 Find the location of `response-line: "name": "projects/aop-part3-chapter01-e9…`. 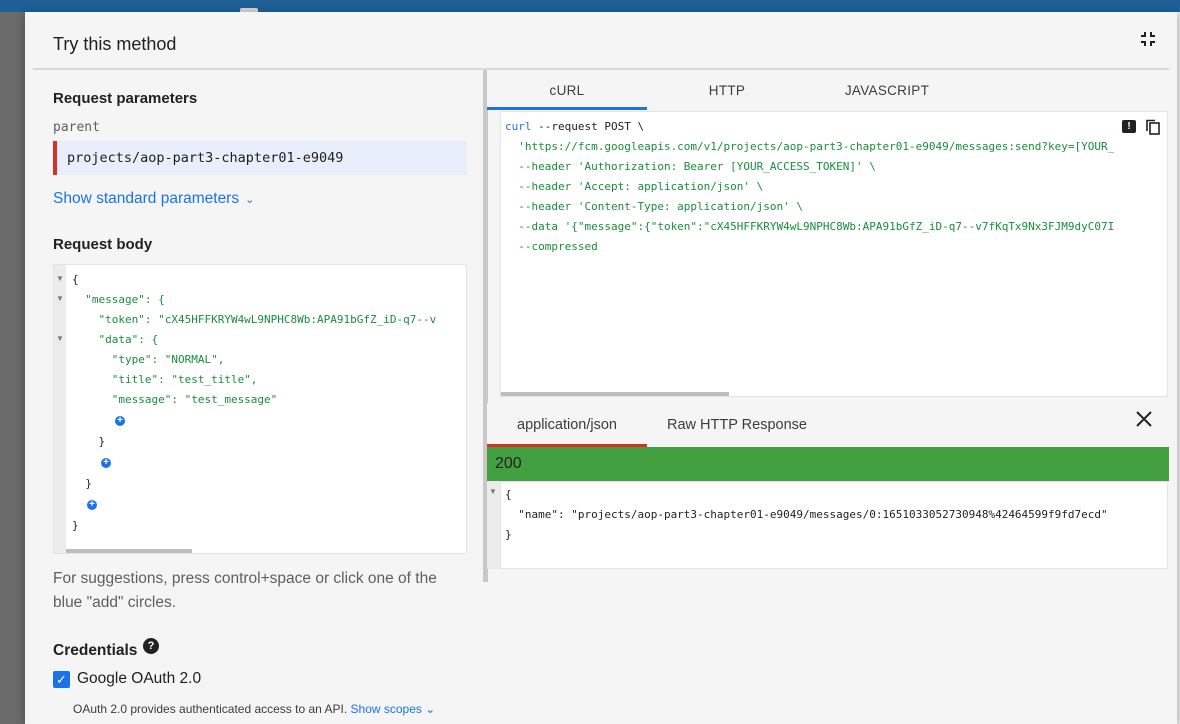

response-line: "name": "projects/aop-part3-chapter01-e9… is located at coordinates (806, 514).